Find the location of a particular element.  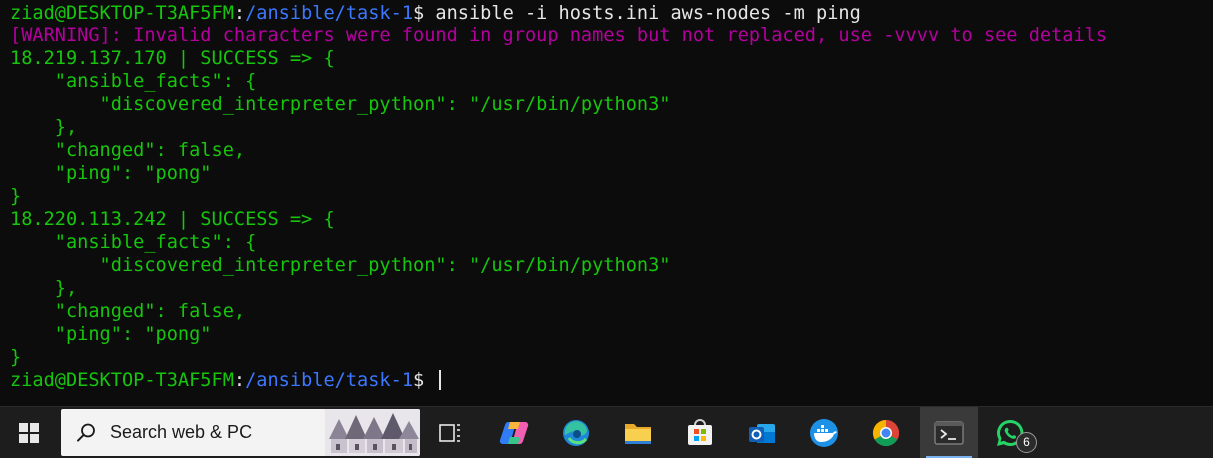

chrome-button is located at coordinates (886, 432).